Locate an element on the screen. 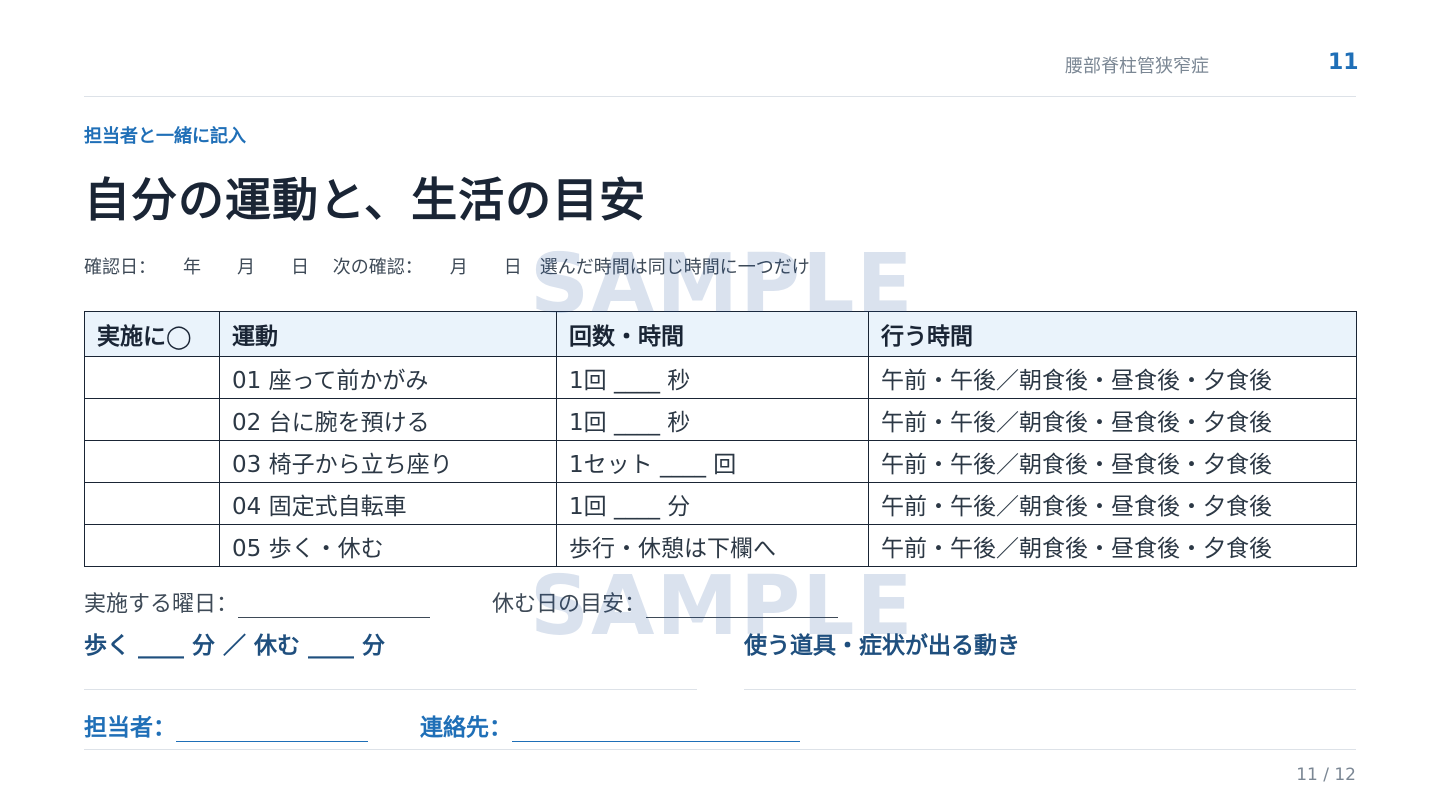  weekdays-label: 実施する曜日： is located at coordinates (161, 604).